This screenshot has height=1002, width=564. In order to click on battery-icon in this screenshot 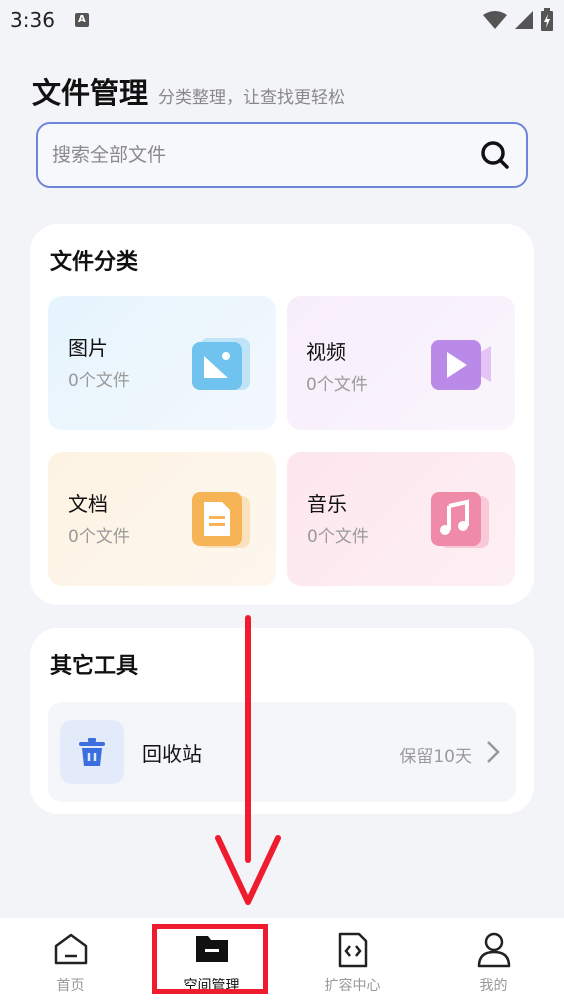, I will do `click(547, 19)`.